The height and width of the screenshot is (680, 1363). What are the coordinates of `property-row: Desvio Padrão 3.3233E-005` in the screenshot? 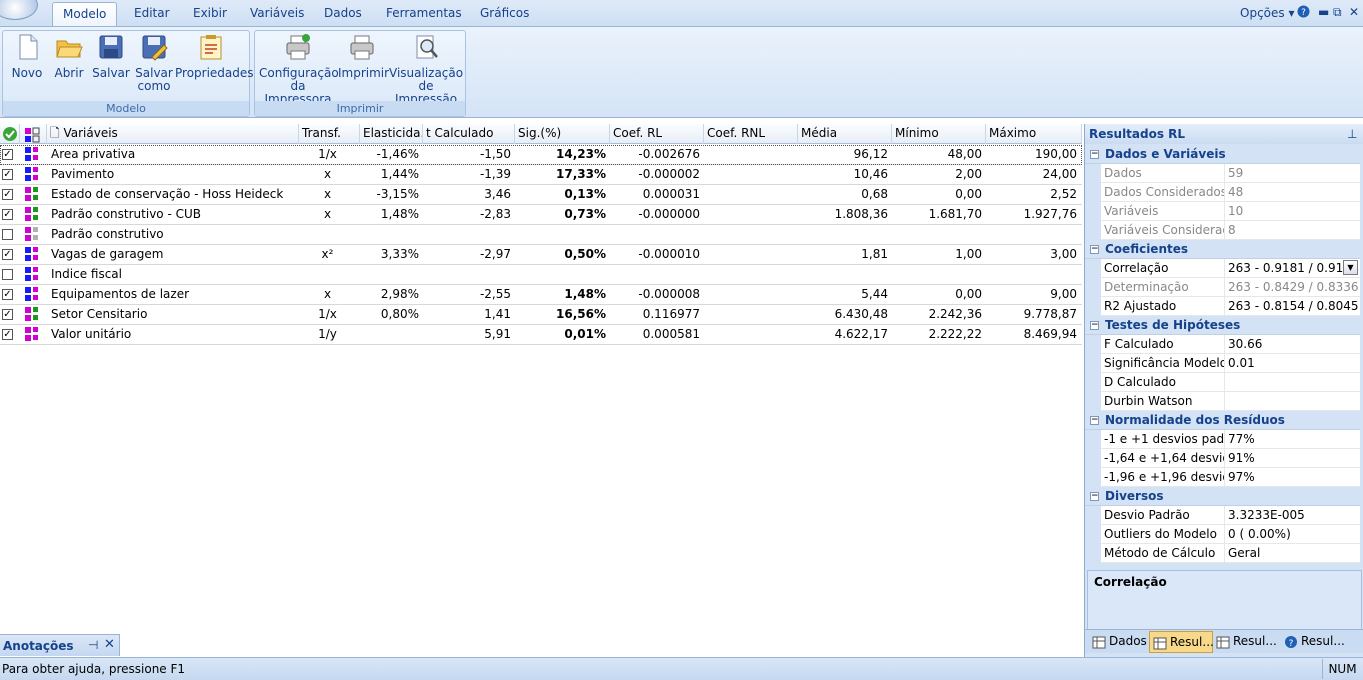 It's located at (1230, 515).